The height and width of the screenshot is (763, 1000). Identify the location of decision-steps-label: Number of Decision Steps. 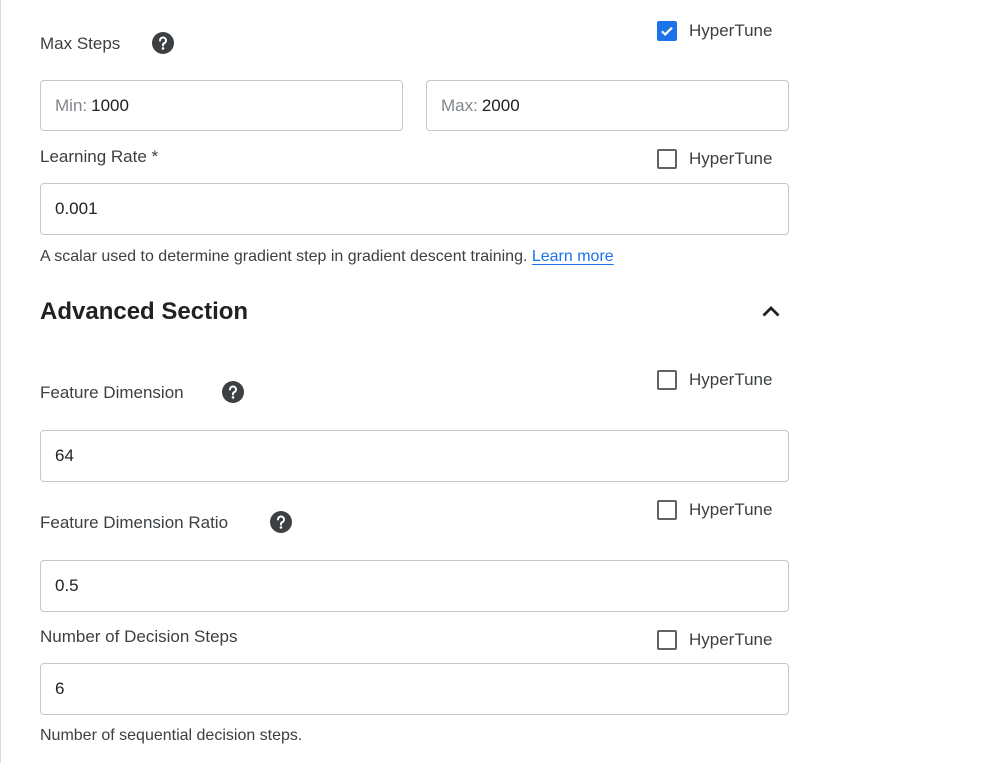
(139, 636).